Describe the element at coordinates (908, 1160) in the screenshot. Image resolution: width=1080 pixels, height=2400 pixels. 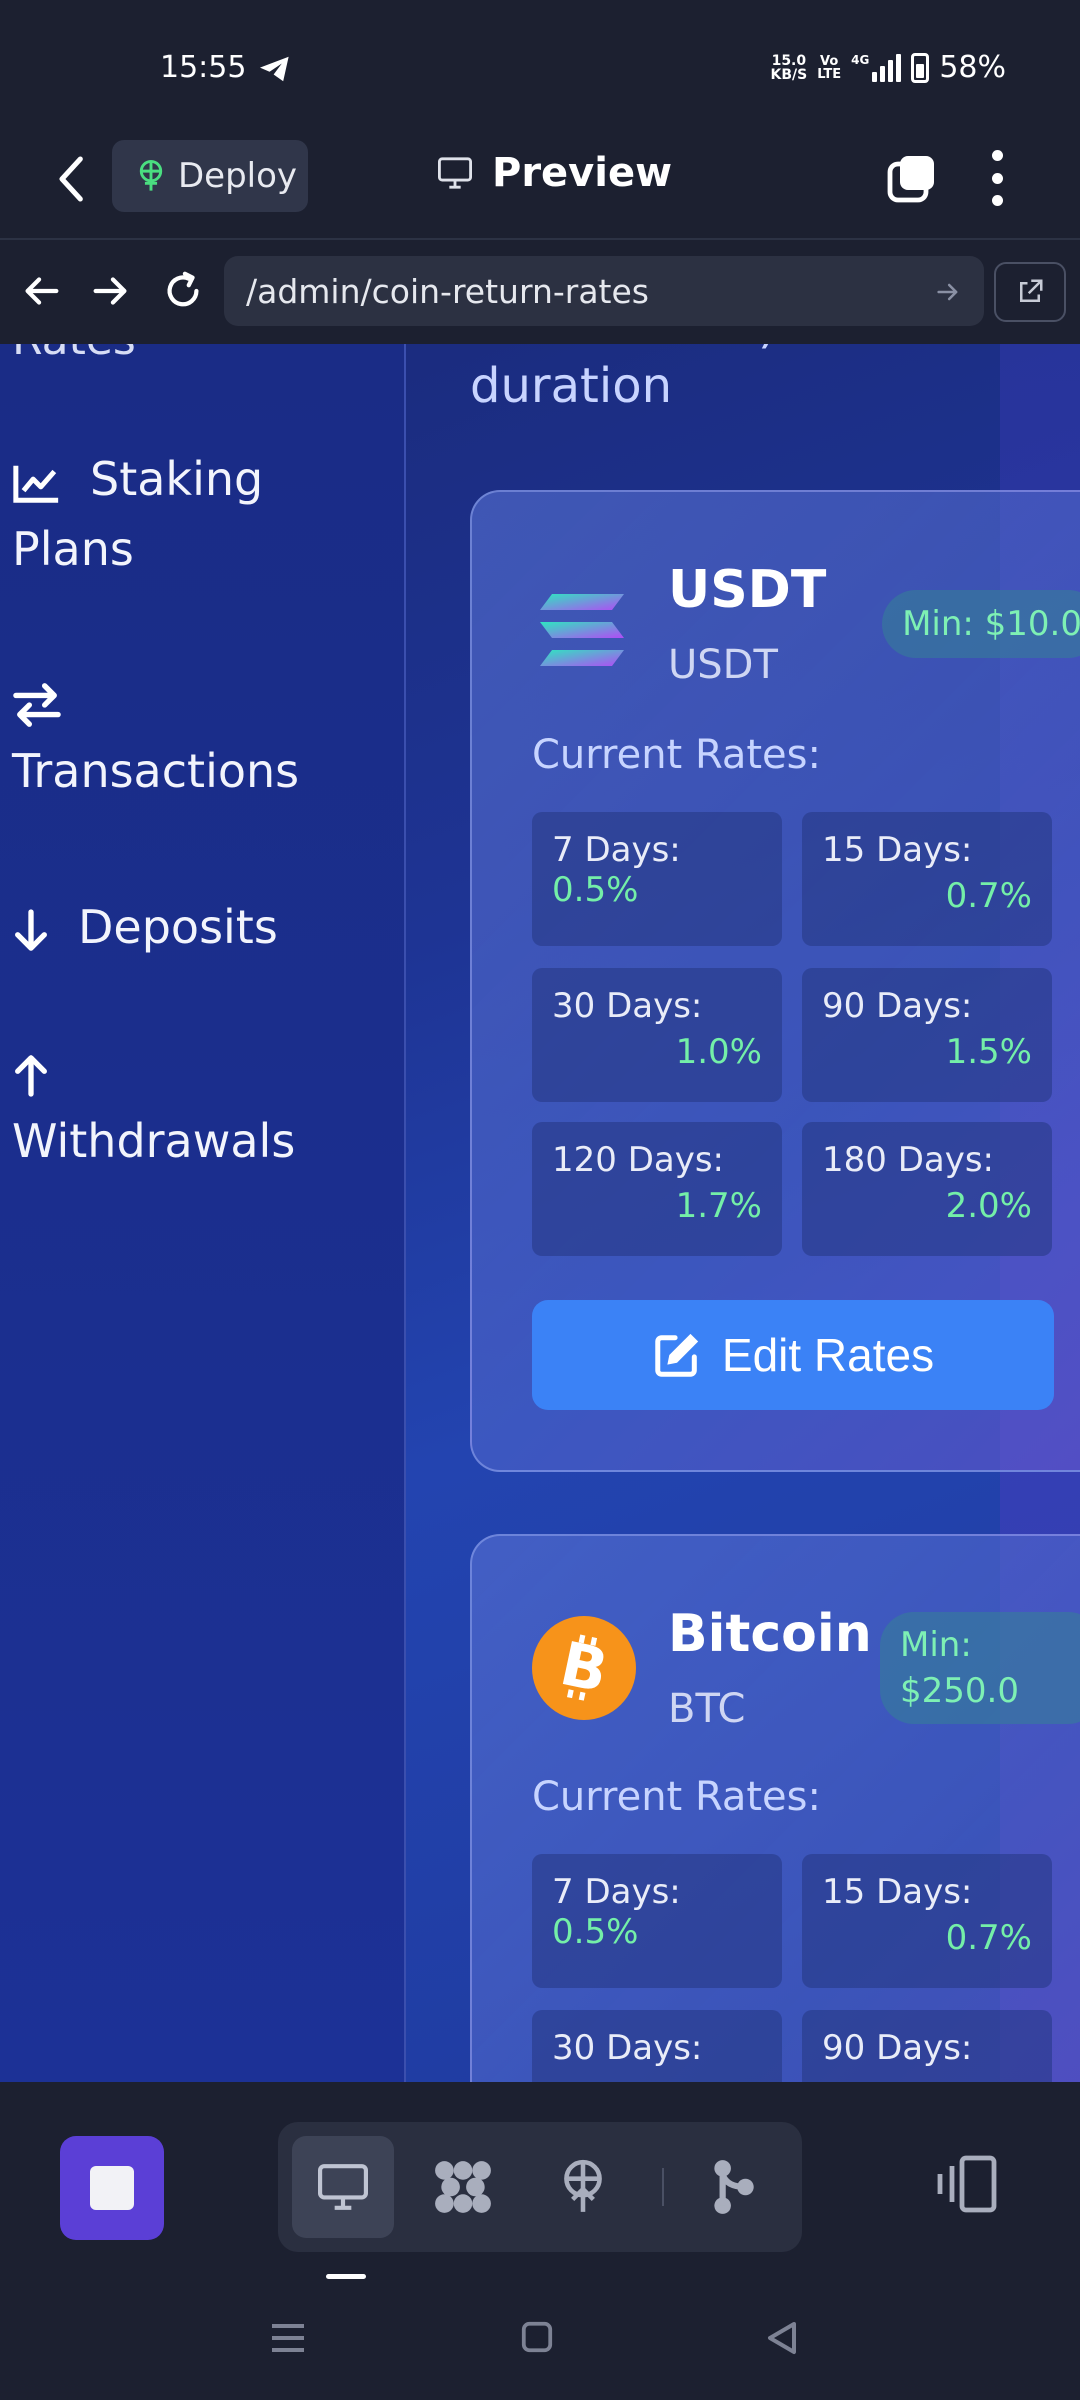
I see `rate-label: 180 Days:` at that location.